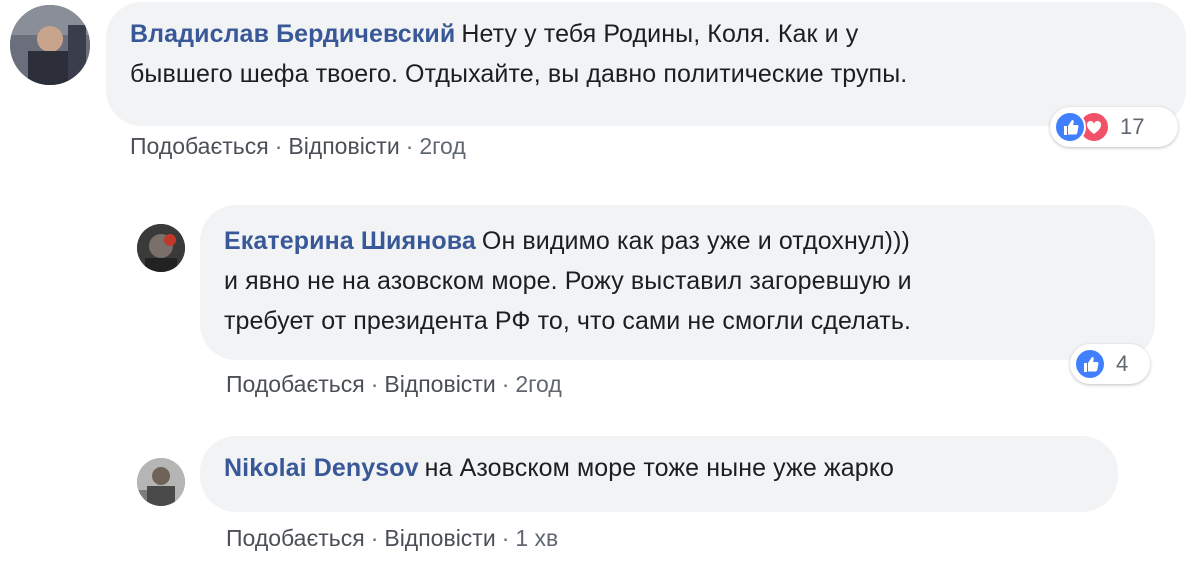 The image size is (1200, 565). I want to click on comment-actions: Подобається · Відповісти · 1 хв, so click(392, 538).